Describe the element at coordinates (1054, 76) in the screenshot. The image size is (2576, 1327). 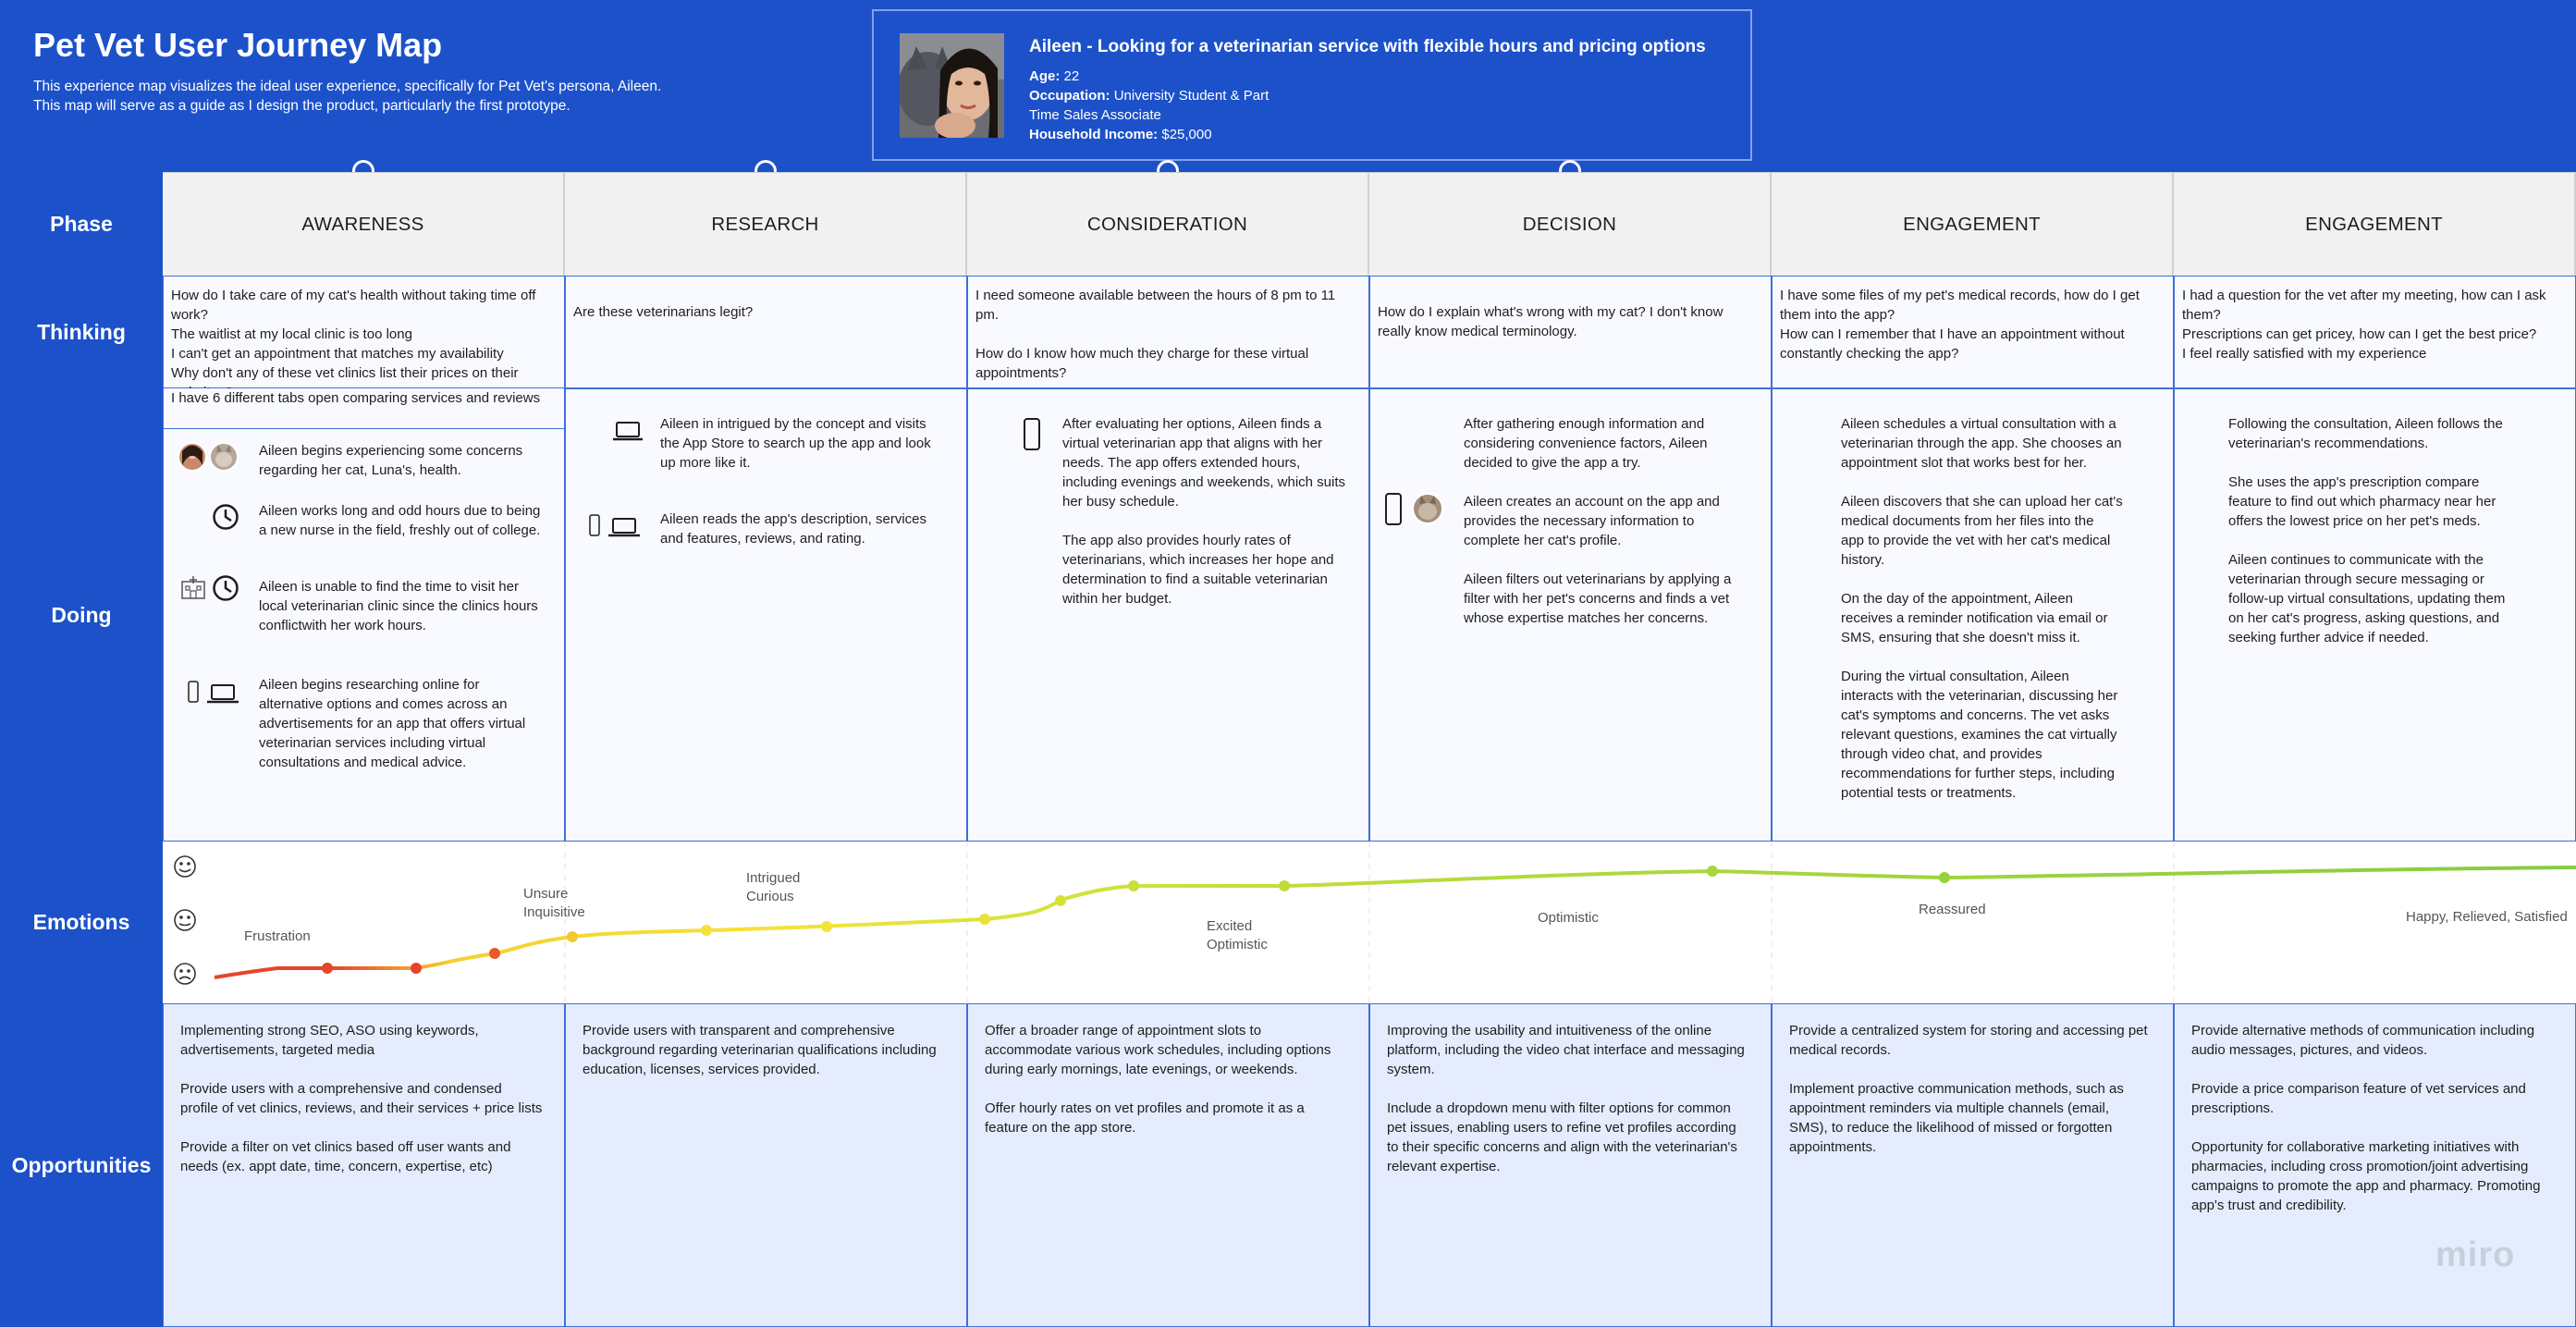
I see `persona-age: Age: 22` at that location.